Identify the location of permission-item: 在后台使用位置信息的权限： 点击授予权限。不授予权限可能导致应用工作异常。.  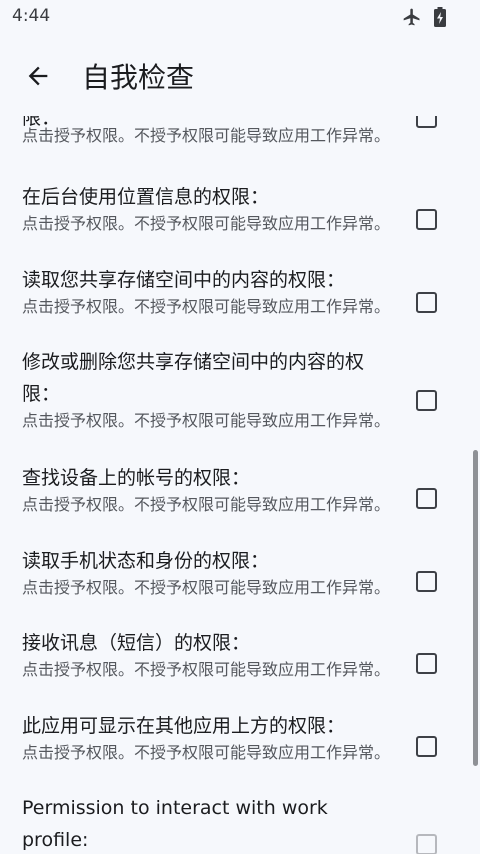
(240, 221).